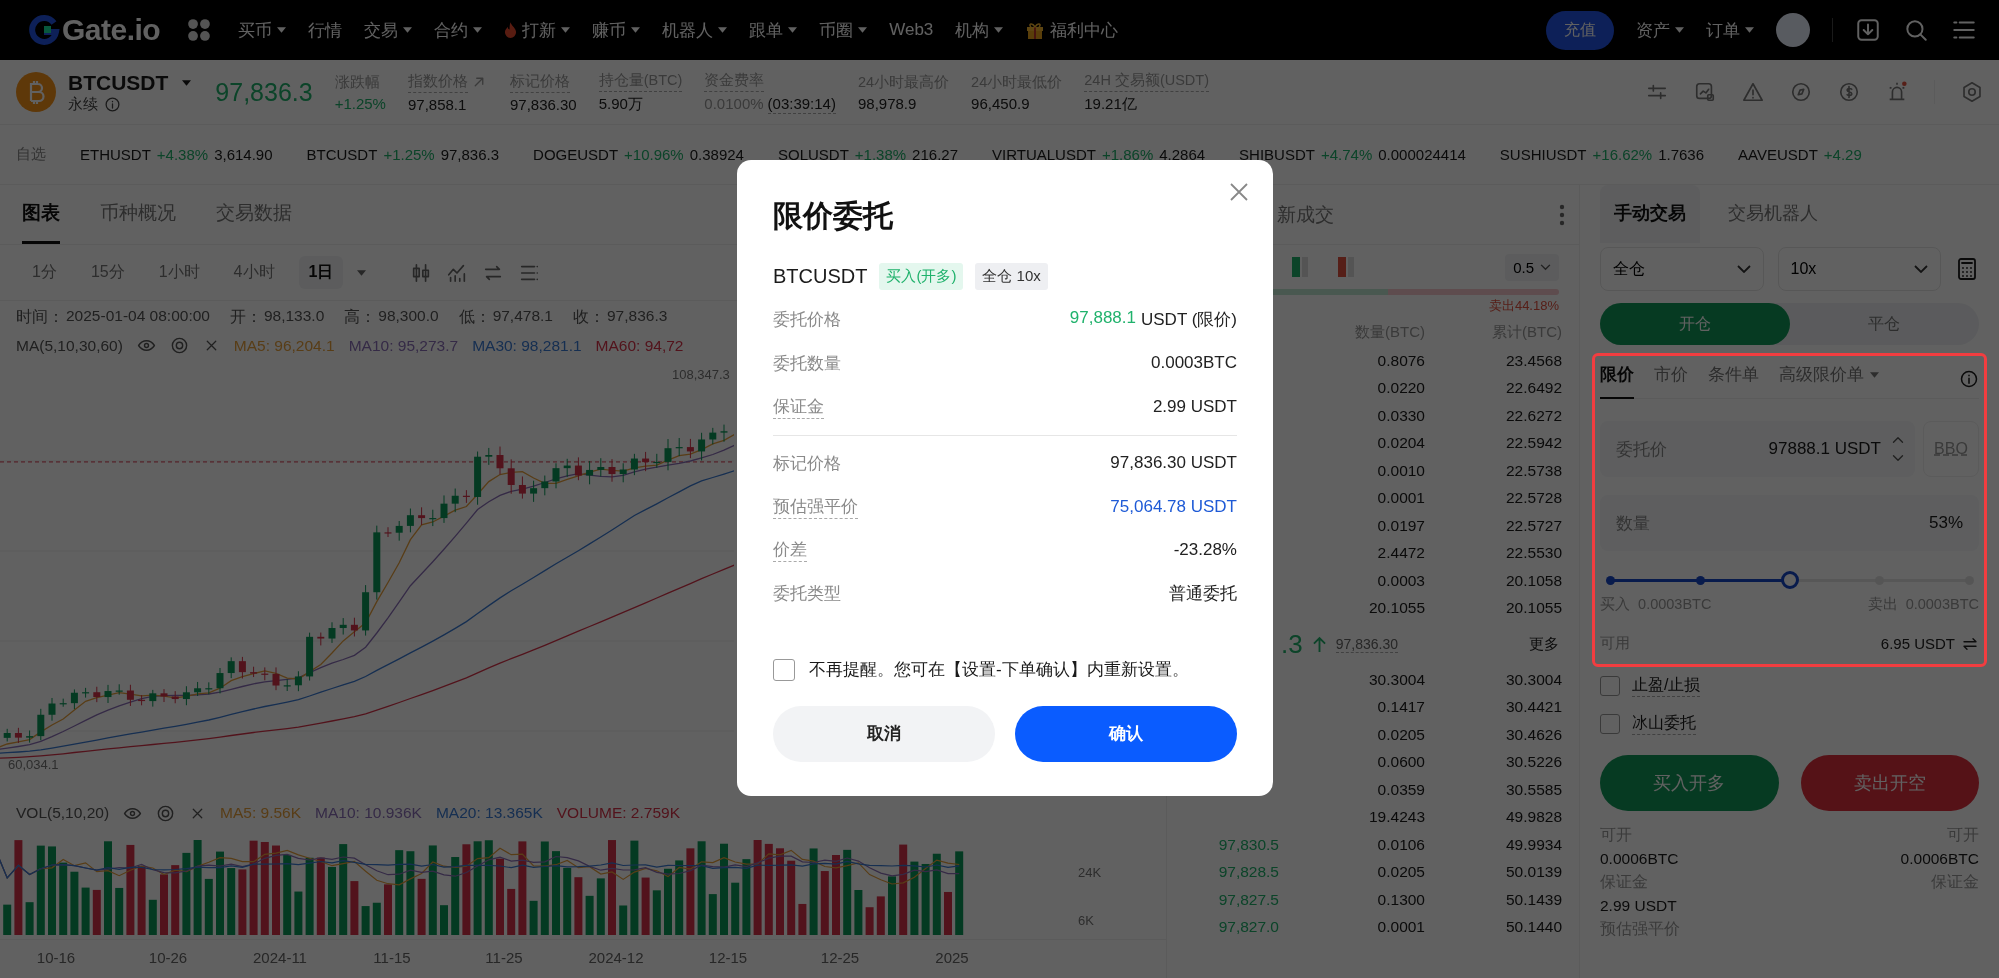 This screenshot has height=978, width=1999. What do you see at coordinates (1532, 267) in the screenshot?
I see `price-step-dropdown: 0.5` at bounding box center [1532, 267].